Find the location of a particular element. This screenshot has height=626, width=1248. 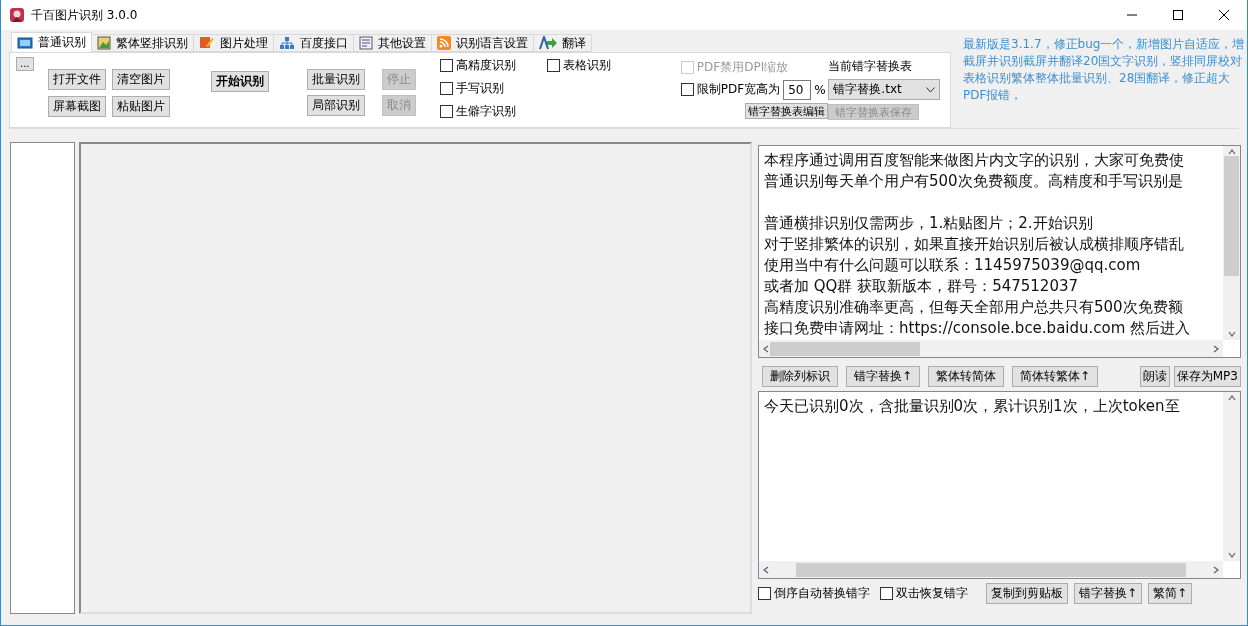

text-tool-button: 错字替换↑ is located at coordinates (883, 376).